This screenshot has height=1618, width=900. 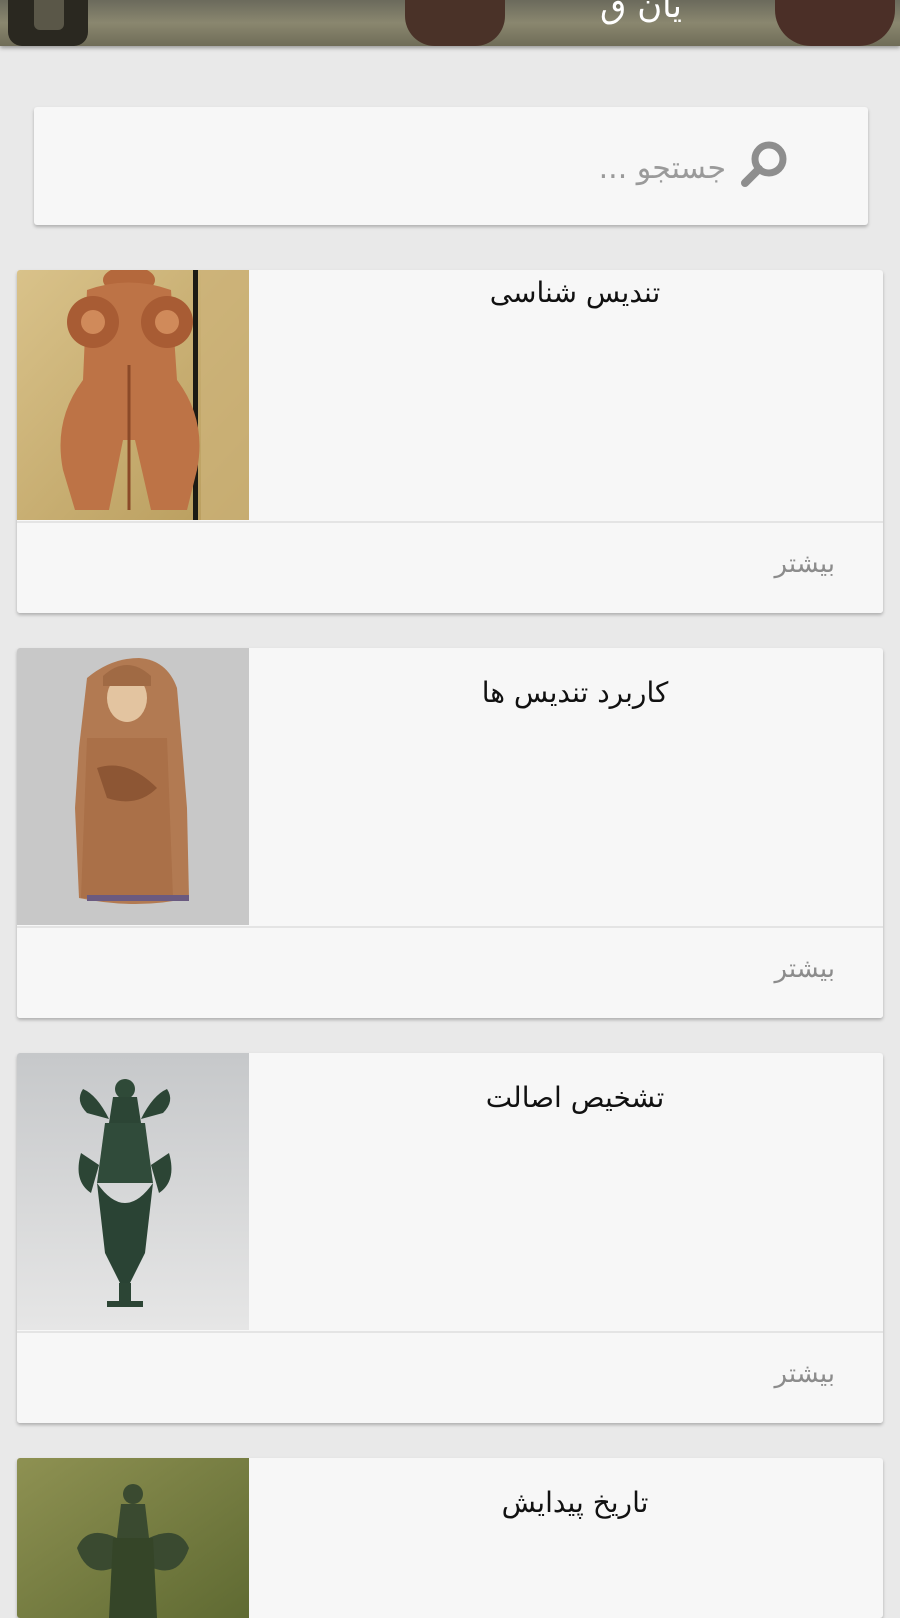 I want to click on article-card: تاریخ پیدایش, so click(x=450, y=1538).